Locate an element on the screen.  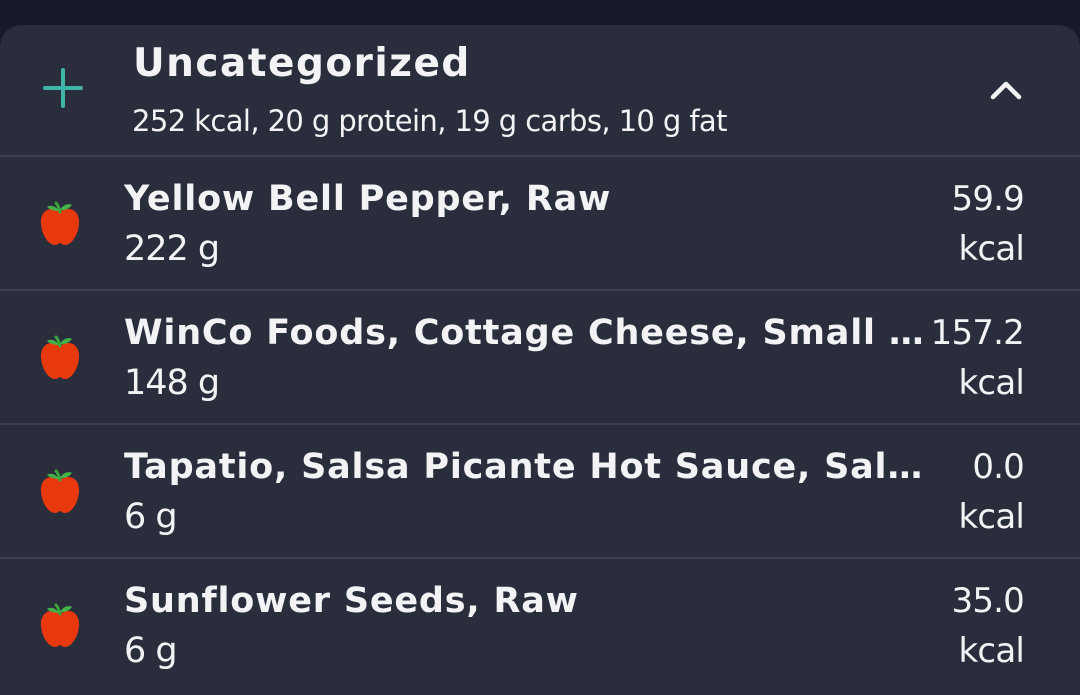
food-kcal-value: 157.2 is located at coordinates (977, 333).